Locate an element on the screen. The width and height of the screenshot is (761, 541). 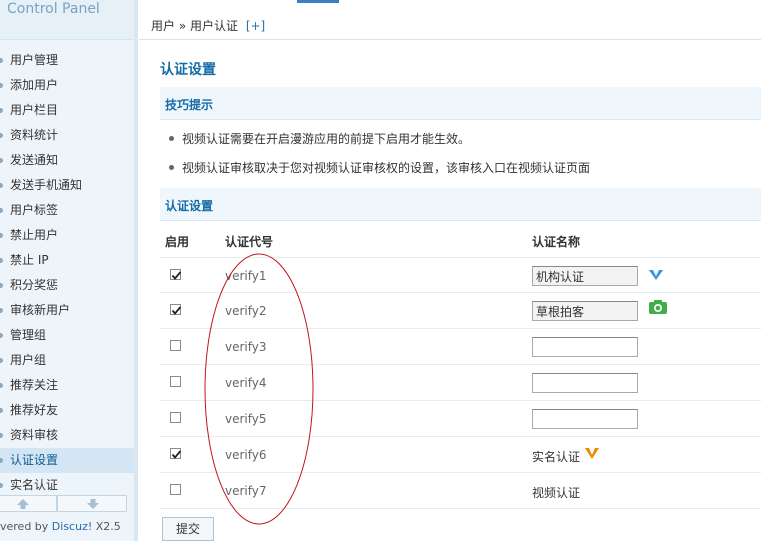
page-title: 认证设置 is located at coordinates (188, 70).